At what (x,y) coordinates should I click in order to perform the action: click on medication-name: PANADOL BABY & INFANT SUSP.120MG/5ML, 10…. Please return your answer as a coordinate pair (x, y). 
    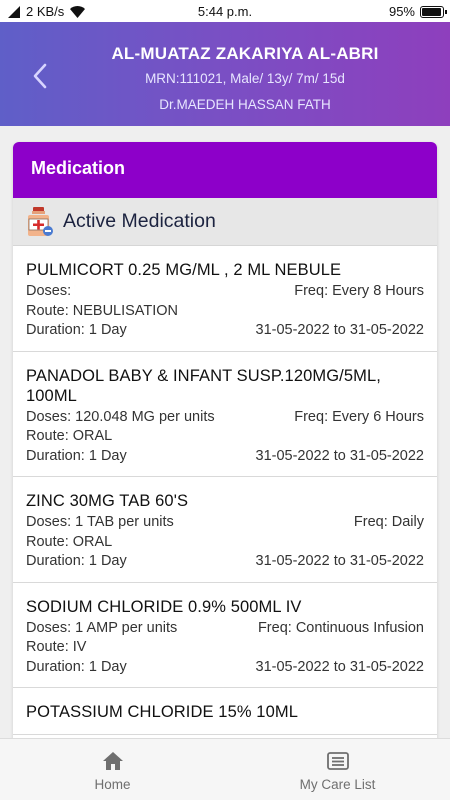
    Looking at the image, I should click on (203, 385).